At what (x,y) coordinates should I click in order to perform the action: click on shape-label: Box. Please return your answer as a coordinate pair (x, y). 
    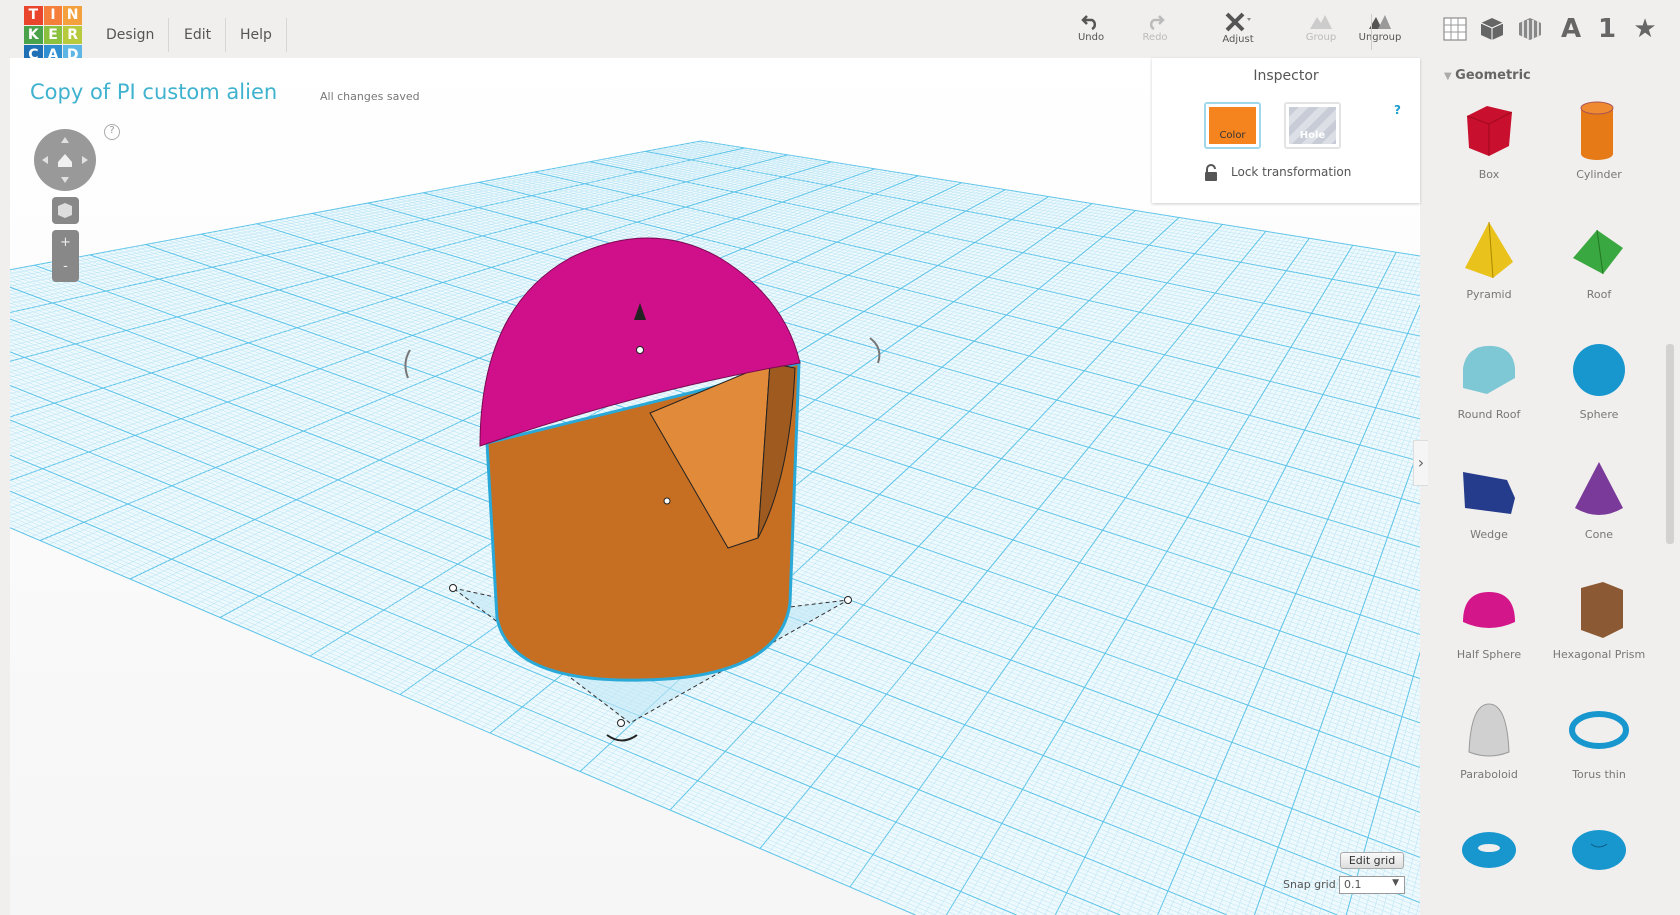
    Looking at the image, I should click on (1489, 174).